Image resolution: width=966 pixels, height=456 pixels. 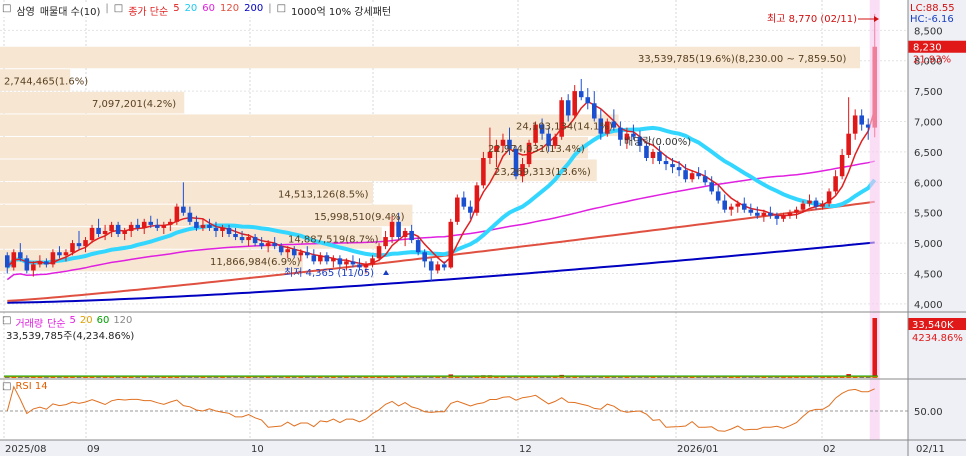 I want to click on pattern-label: 매물대 수(10), so click(x=70, y=12).